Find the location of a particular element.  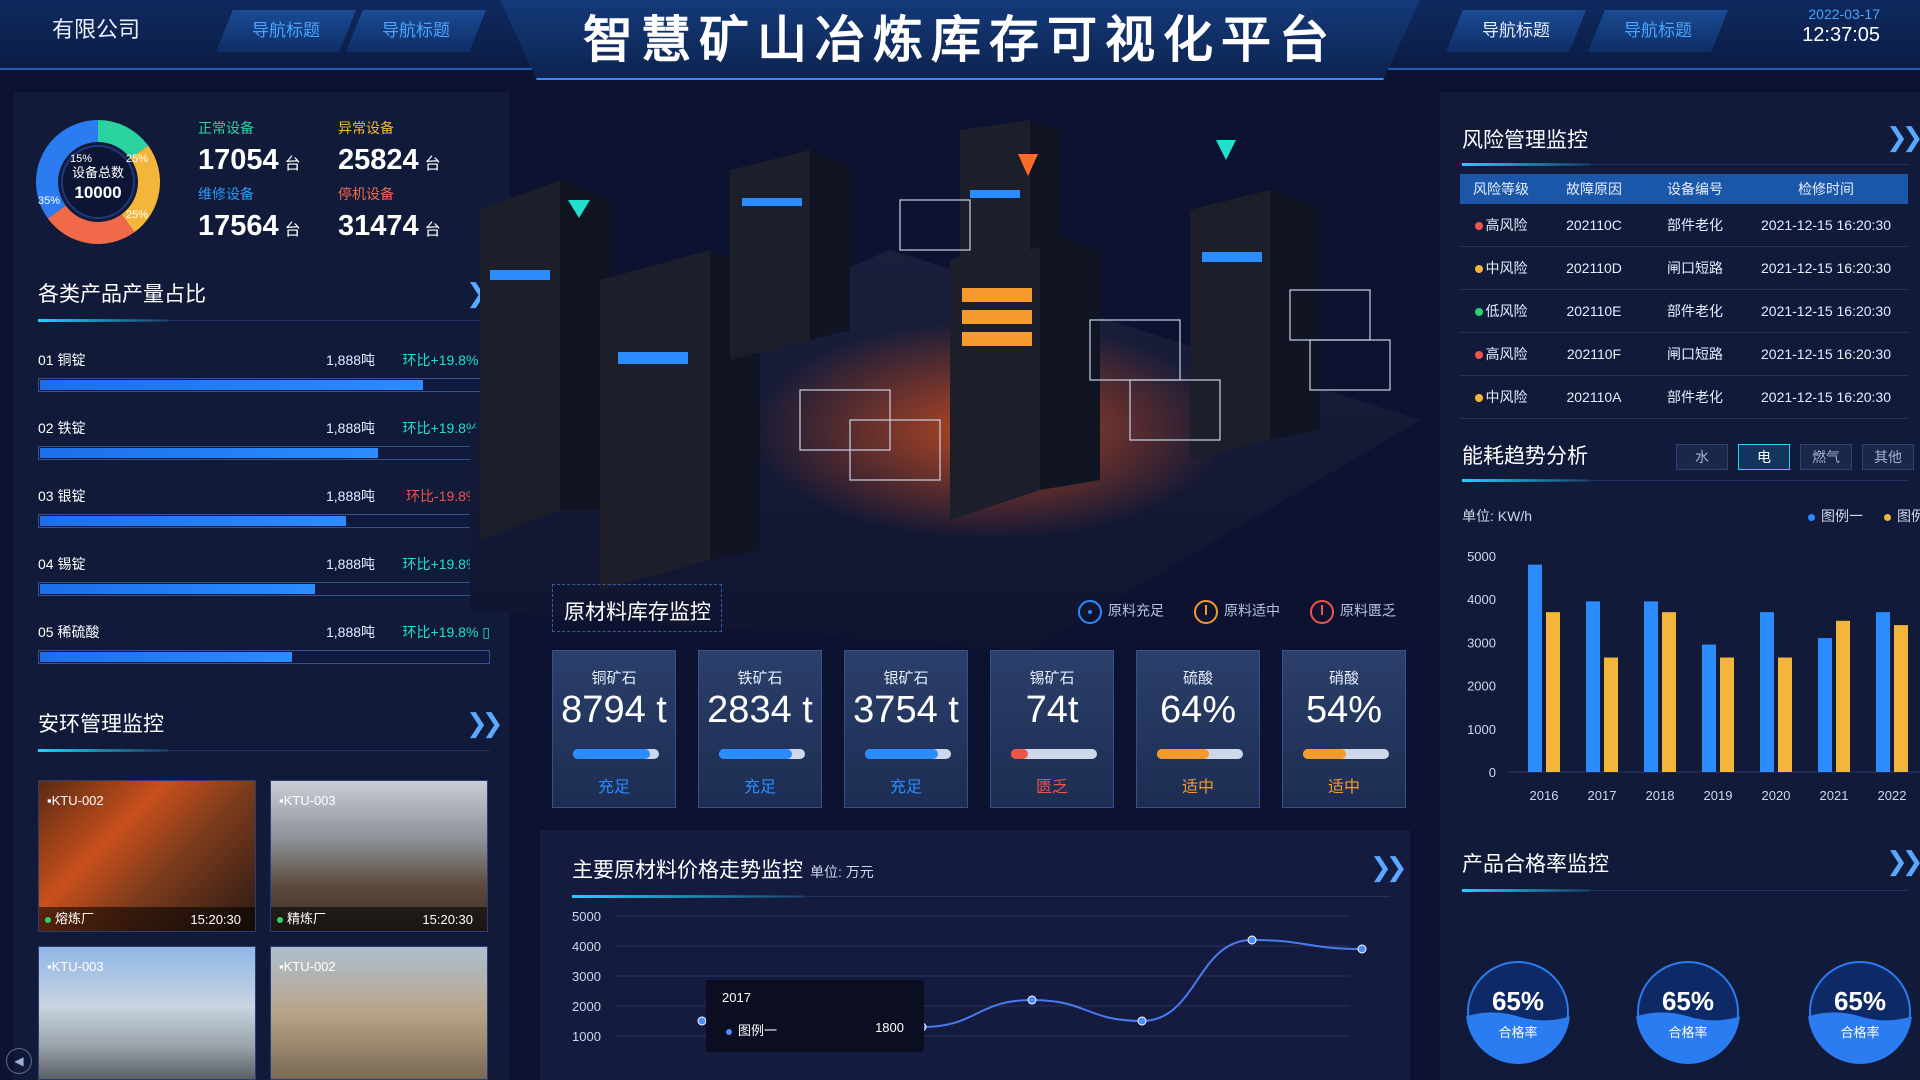

product-row: 05 稀硫酸 1,888吨 环比+19.8% ▯ is located at coordinates (264, 650).